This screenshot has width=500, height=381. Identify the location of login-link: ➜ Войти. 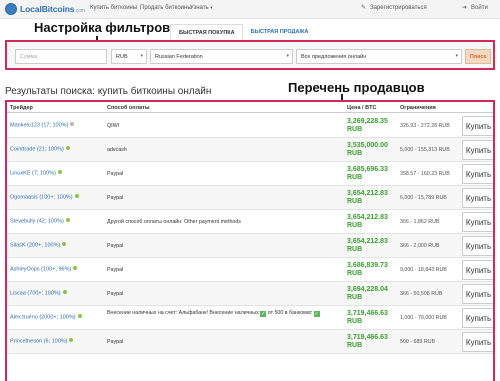
(475, 8).